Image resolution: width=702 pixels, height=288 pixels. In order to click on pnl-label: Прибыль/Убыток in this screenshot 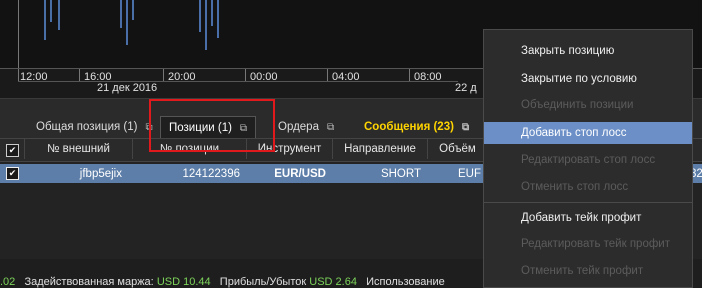, I will do `click(263, 282)`.